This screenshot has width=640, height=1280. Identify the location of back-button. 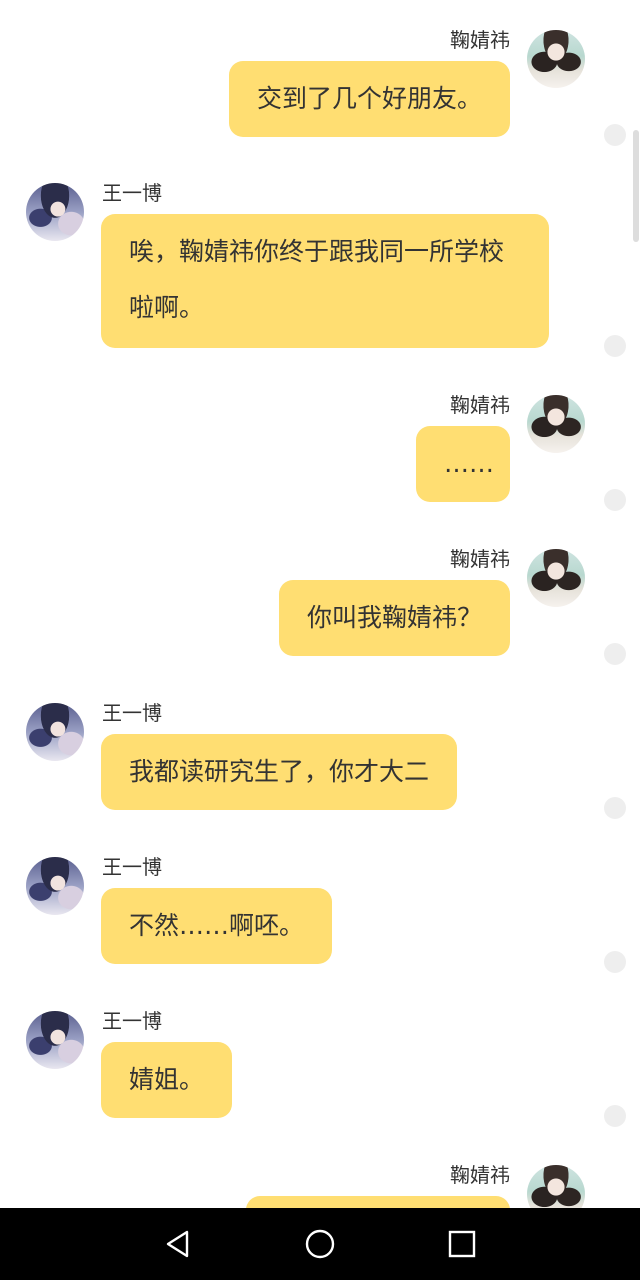
(178, 1244).